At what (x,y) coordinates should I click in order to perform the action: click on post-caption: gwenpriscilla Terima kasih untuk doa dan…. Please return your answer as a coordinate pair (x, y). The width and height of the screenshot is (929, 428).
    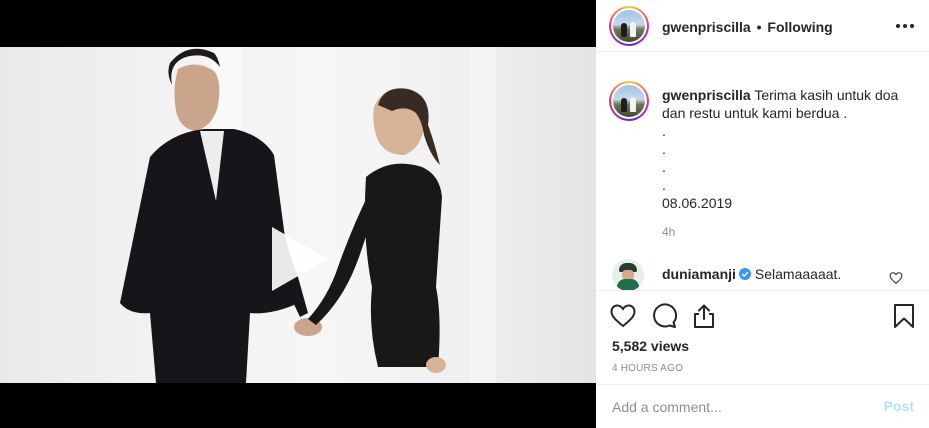
    Looking at the image, I should click on (787, 149).